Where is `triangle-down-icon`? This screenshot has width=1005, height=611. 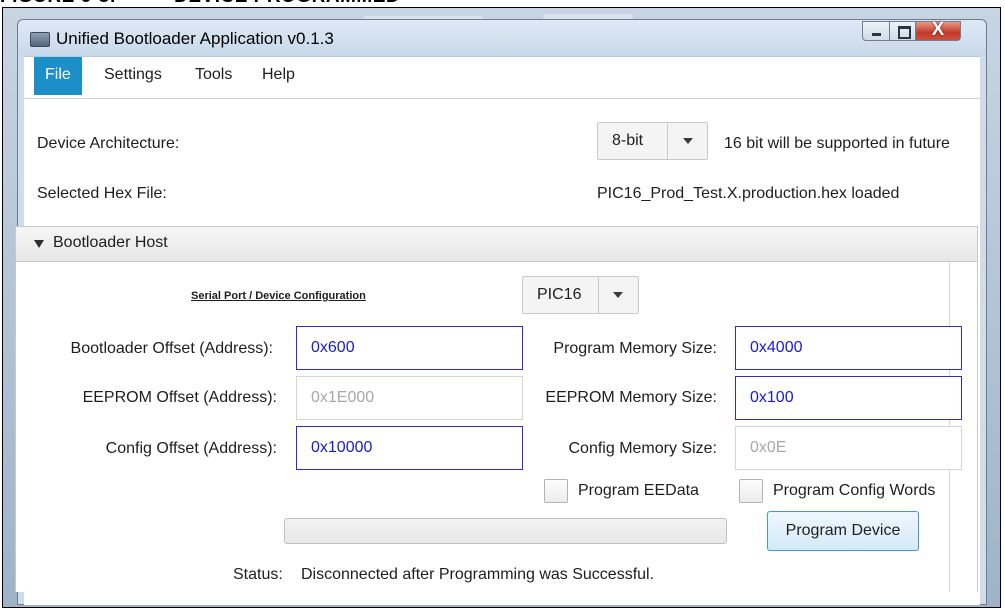
triangle-down-icon is located at coordinates (39, 244).